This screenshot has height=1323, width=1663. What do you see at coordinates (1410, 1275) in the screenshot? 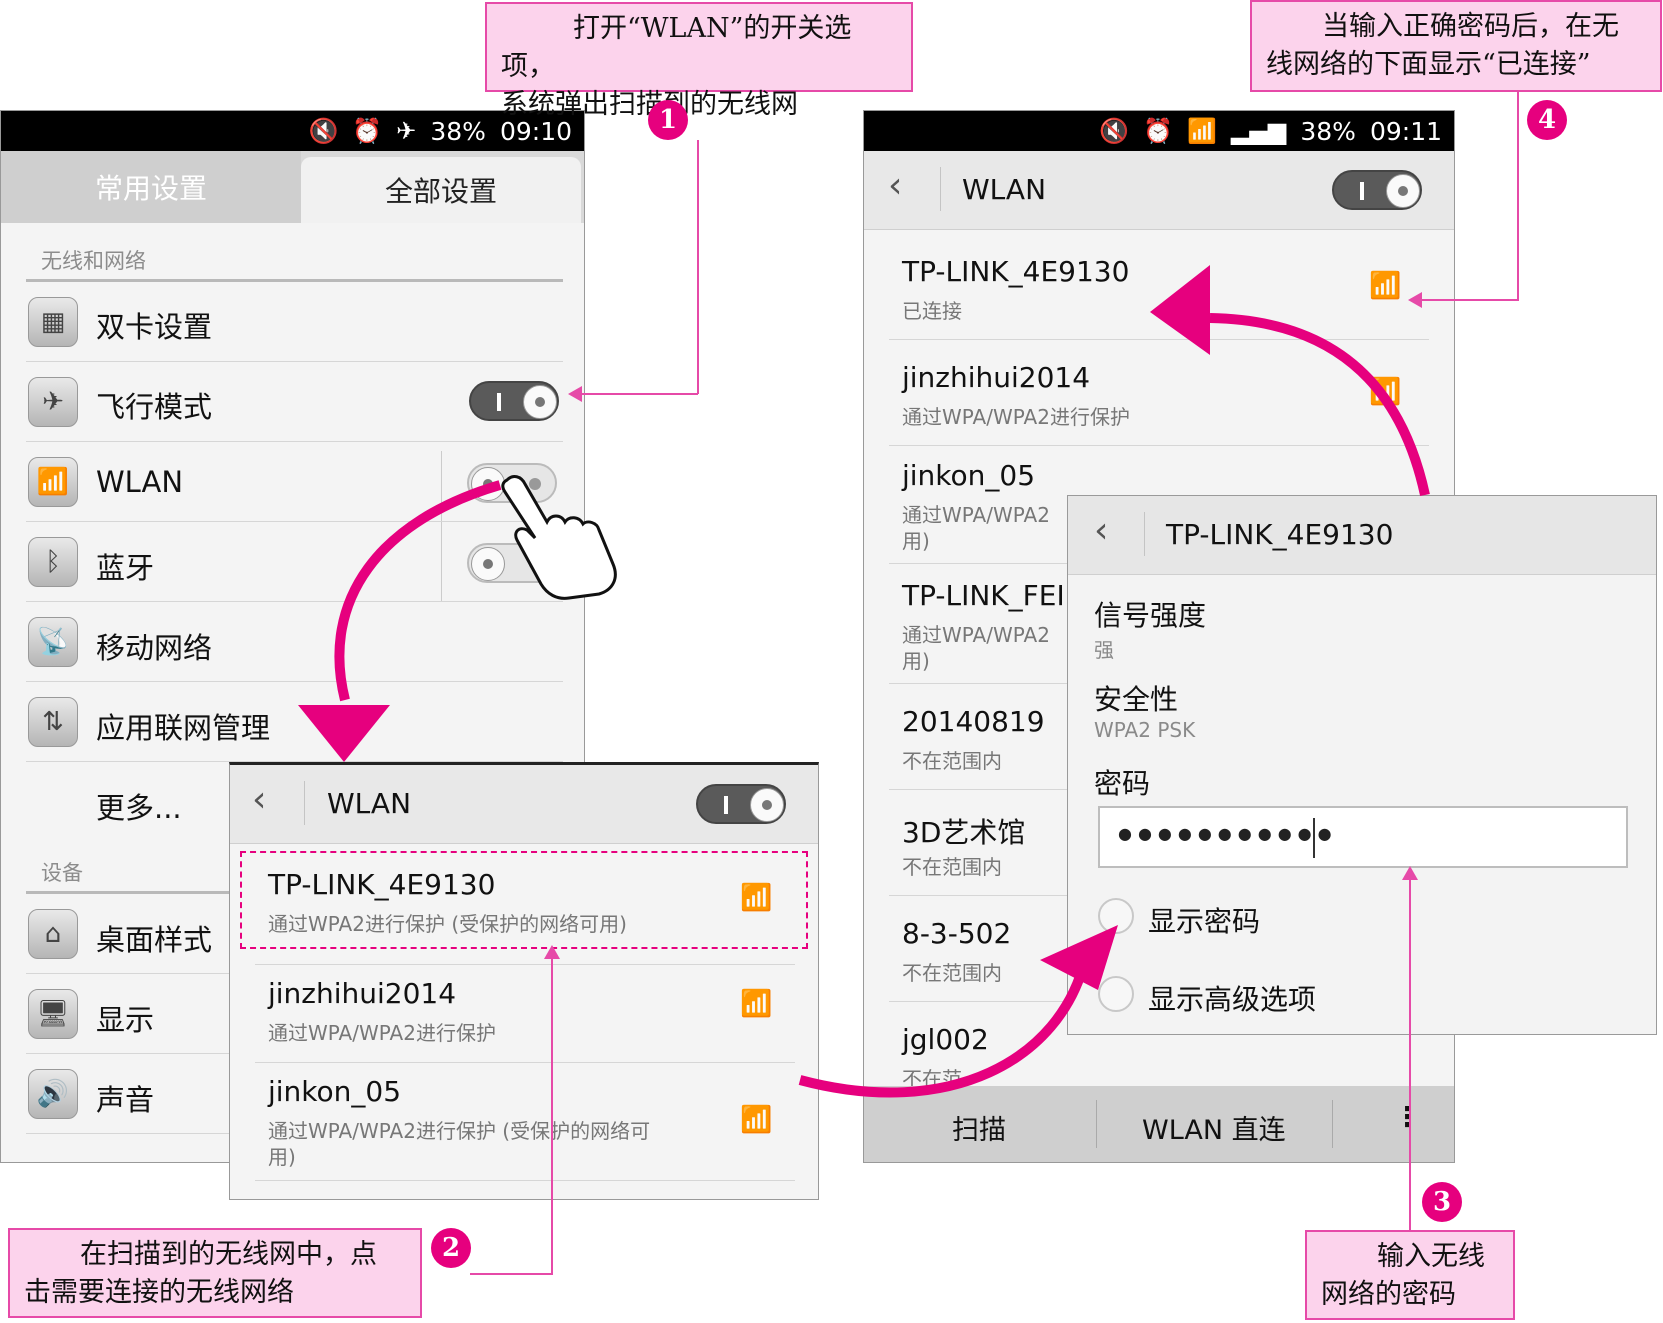
I see `callout-step-3: 输入无线 网络的密码` at bounding box center [1410, 1275].